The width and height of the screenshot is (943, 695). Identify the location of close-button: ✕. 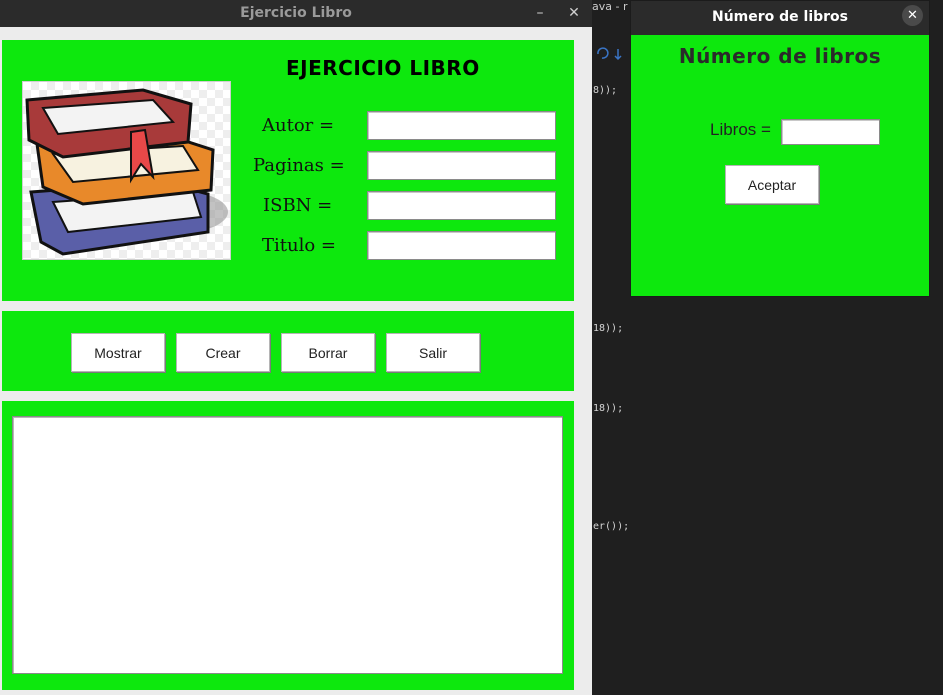
(574, 13).